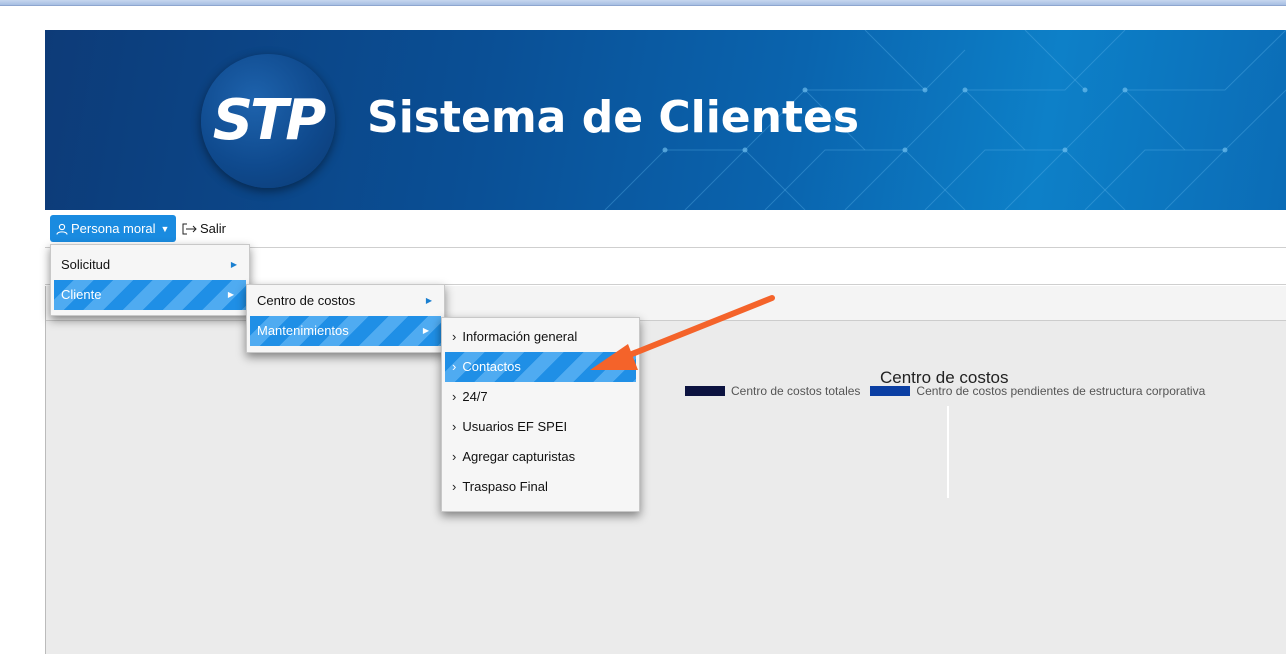 The width and height of the screenshot is (1286, 654). I want to click on caret-down-icon: ▼, so click(165, 228).